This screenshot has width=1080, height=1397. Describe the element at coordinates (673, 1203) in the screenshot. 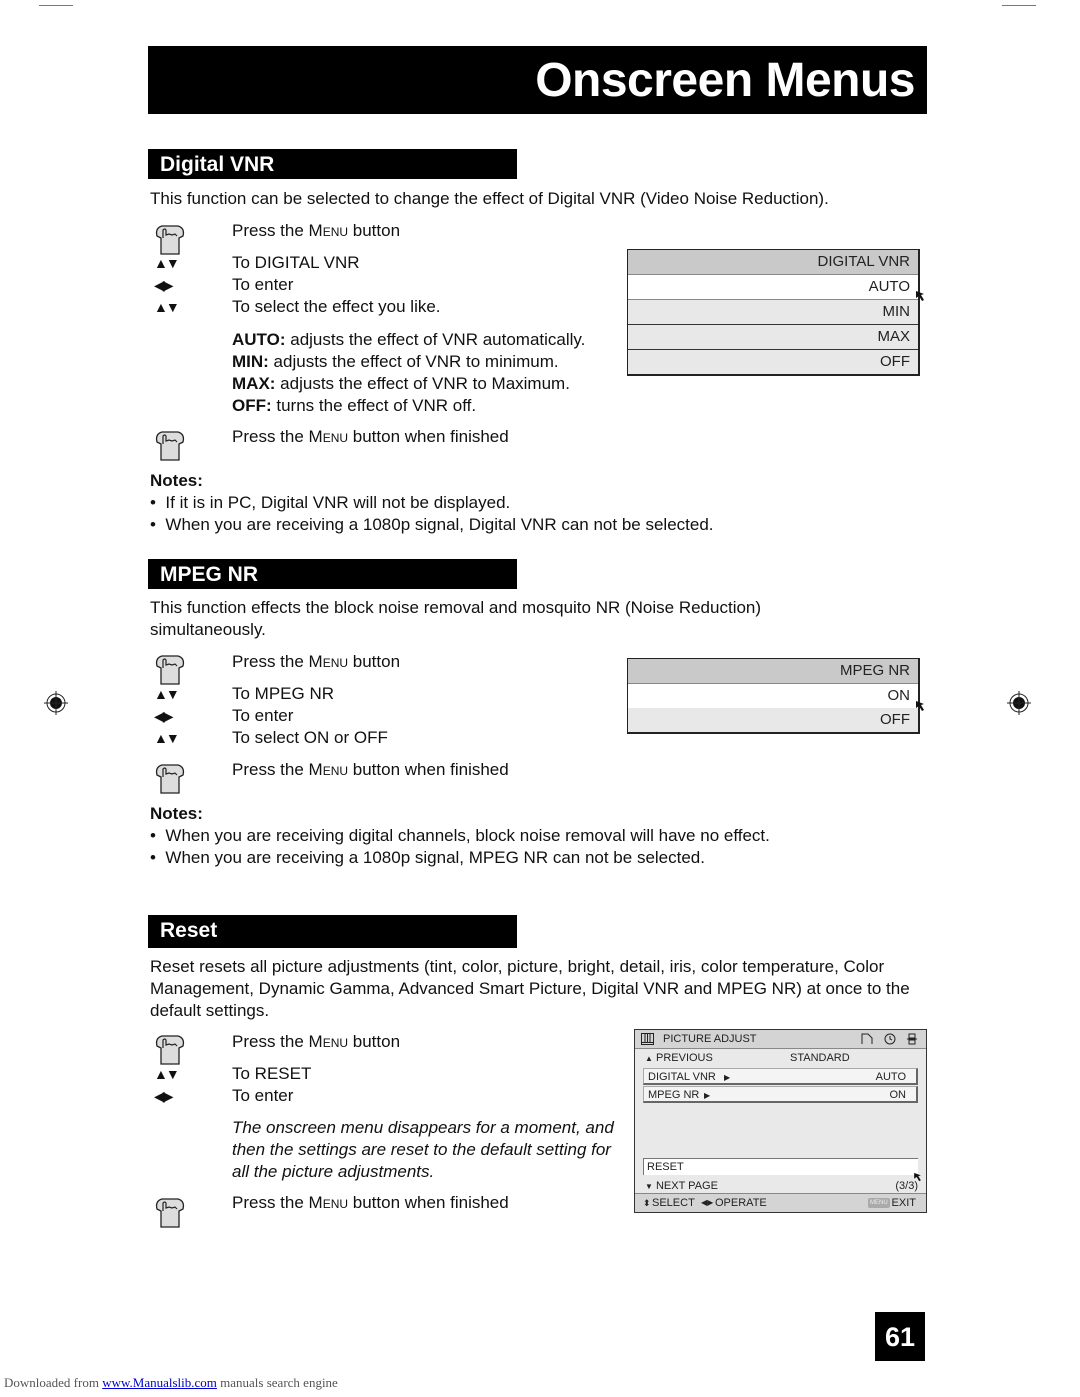

I see `select-hint: SELECT` at that location.